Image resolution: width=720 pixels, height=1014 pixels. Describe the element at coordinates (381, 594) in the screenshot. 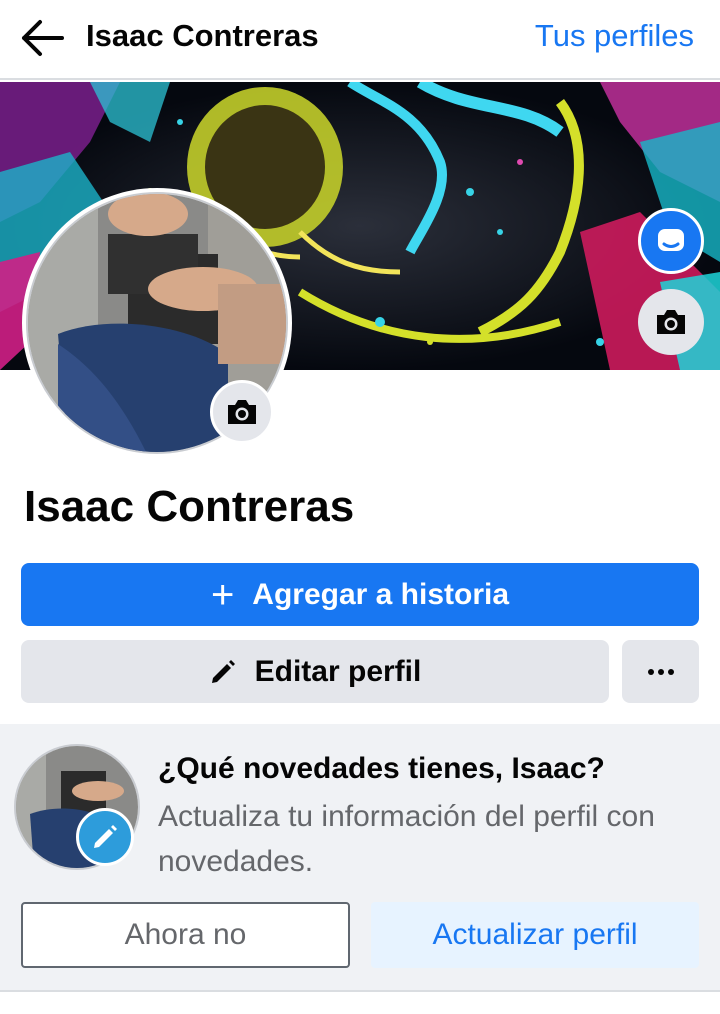

I see `add-to-story-label: Agregar a historia` at that location.